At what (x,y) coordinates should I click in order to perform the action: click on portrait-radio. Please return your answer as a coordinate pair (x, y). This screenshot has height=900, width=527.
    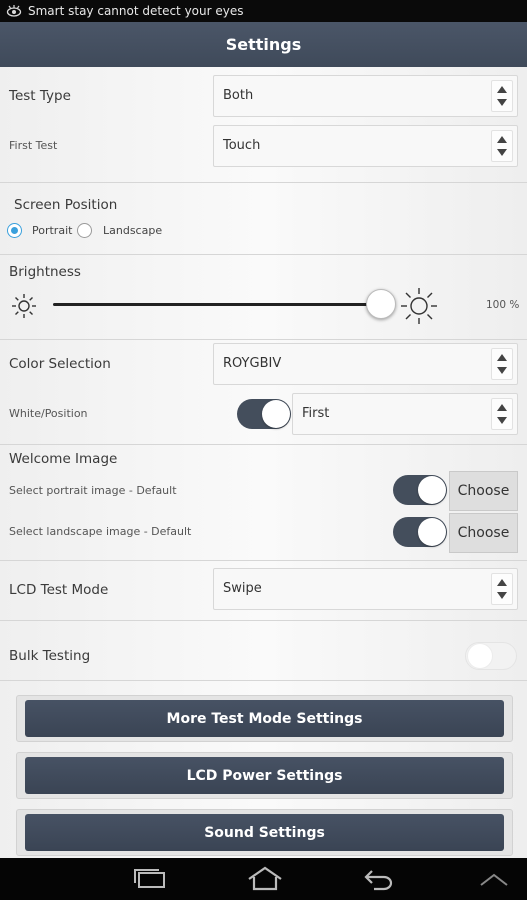
    Looking at the image, I should click on (14, 230).